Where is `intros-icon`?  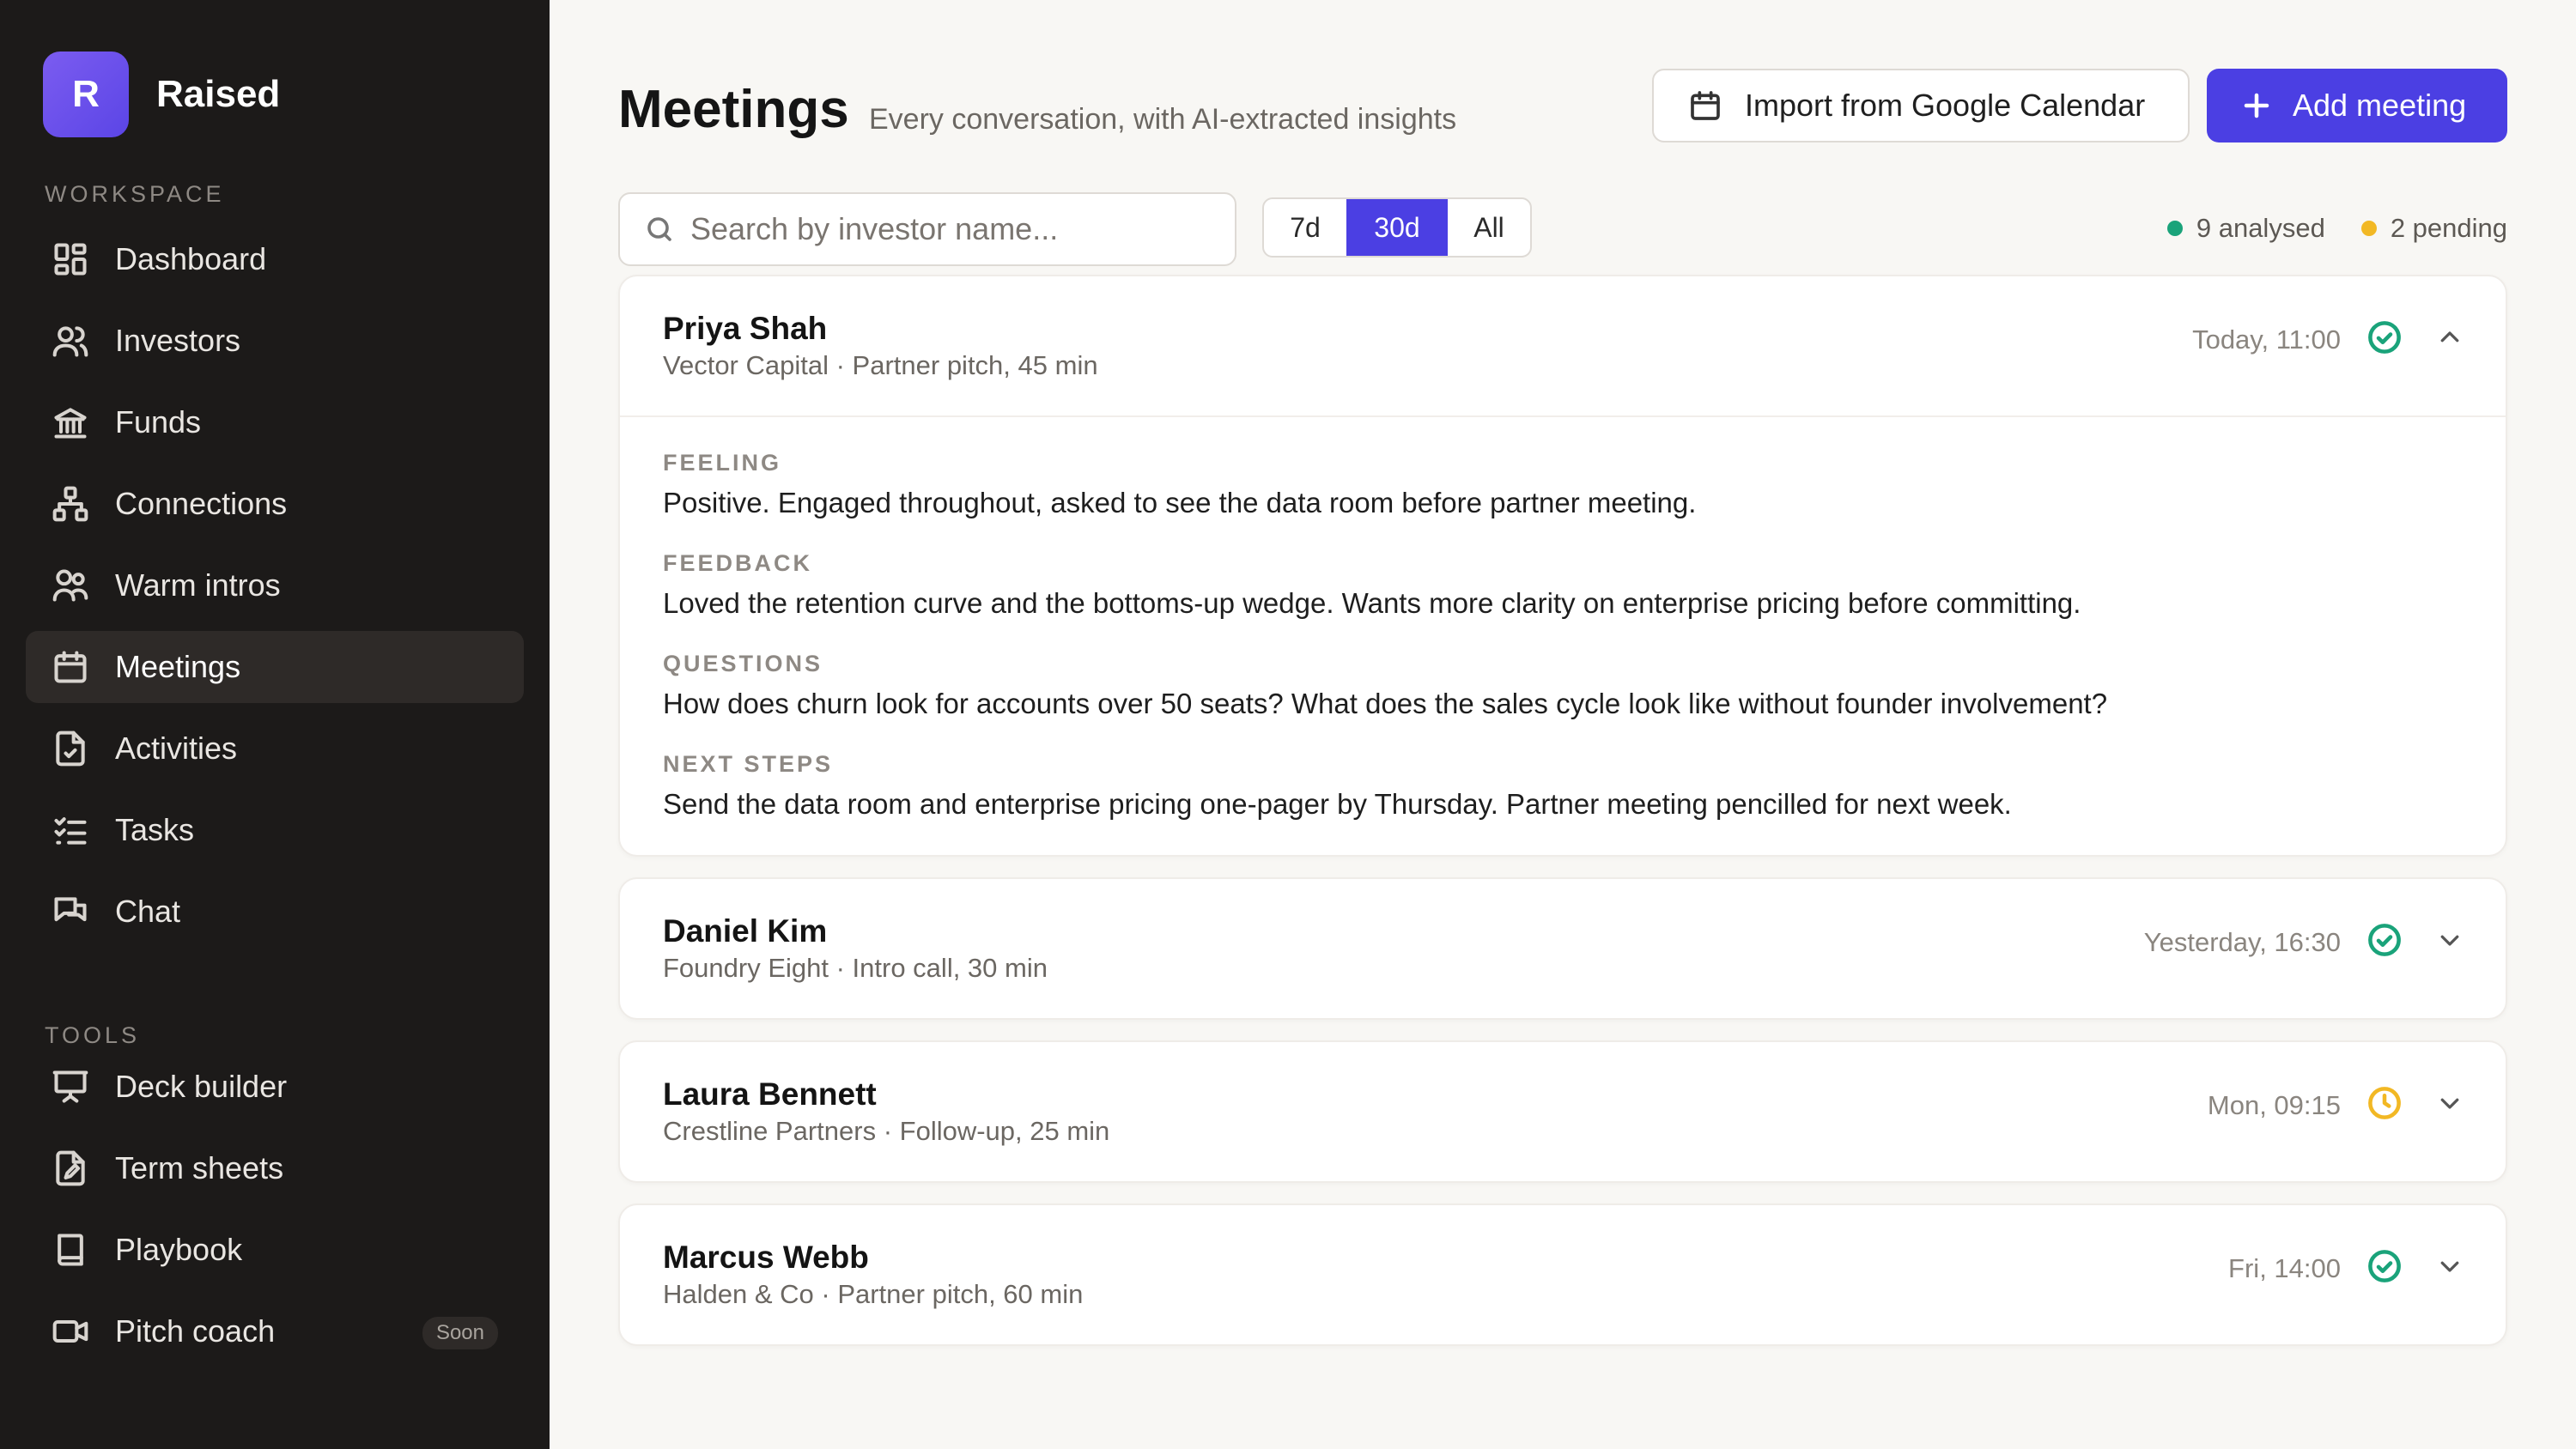
intros-icon is located at coordinates (70, 585).